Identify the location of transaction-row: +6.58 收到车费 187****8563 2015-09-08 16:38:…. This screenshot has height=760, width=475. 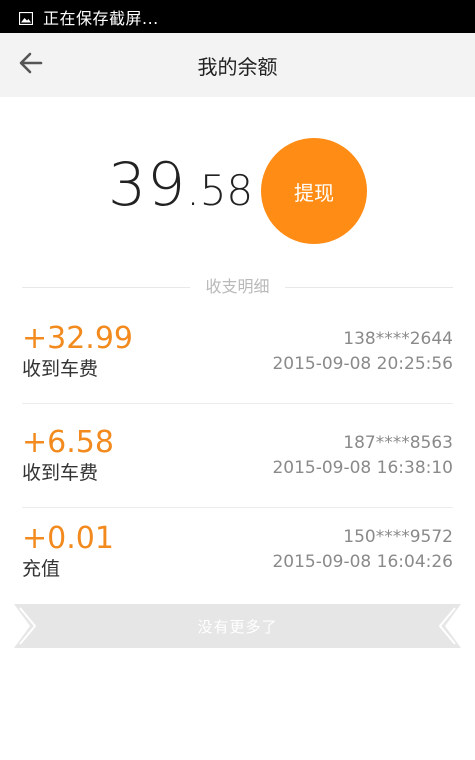
(237, 456).